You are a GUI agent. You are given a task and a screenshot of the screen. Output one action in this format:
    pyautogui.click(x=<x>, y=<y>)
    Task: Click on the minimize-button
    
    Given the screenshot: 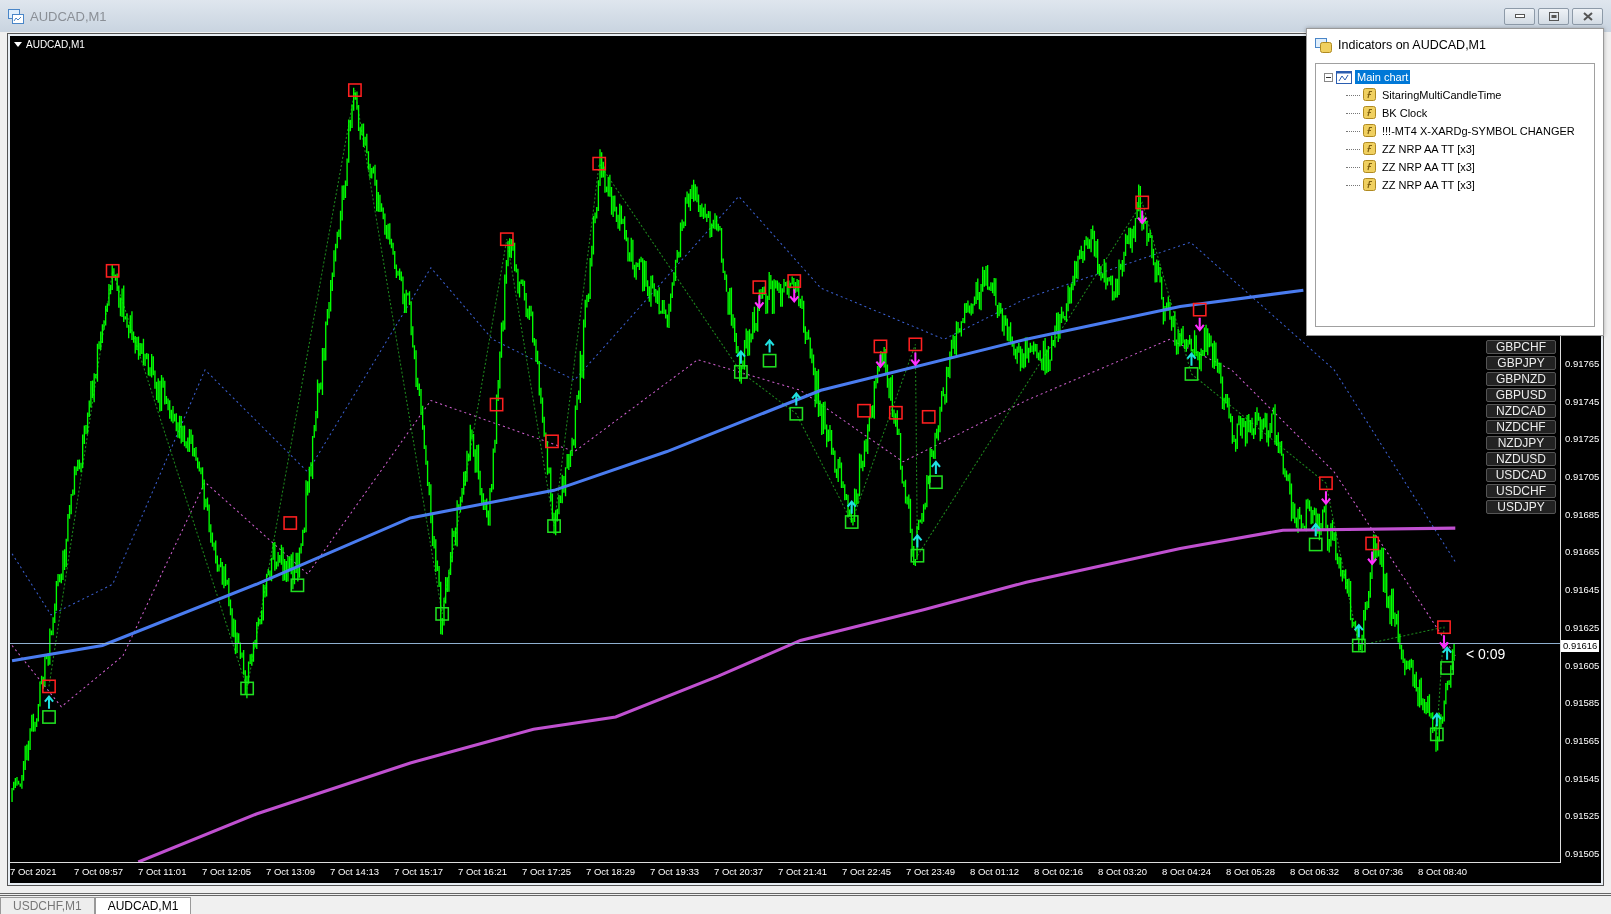 What is the action you would take?
    pyautogui.click(x=1519, y=16)
    